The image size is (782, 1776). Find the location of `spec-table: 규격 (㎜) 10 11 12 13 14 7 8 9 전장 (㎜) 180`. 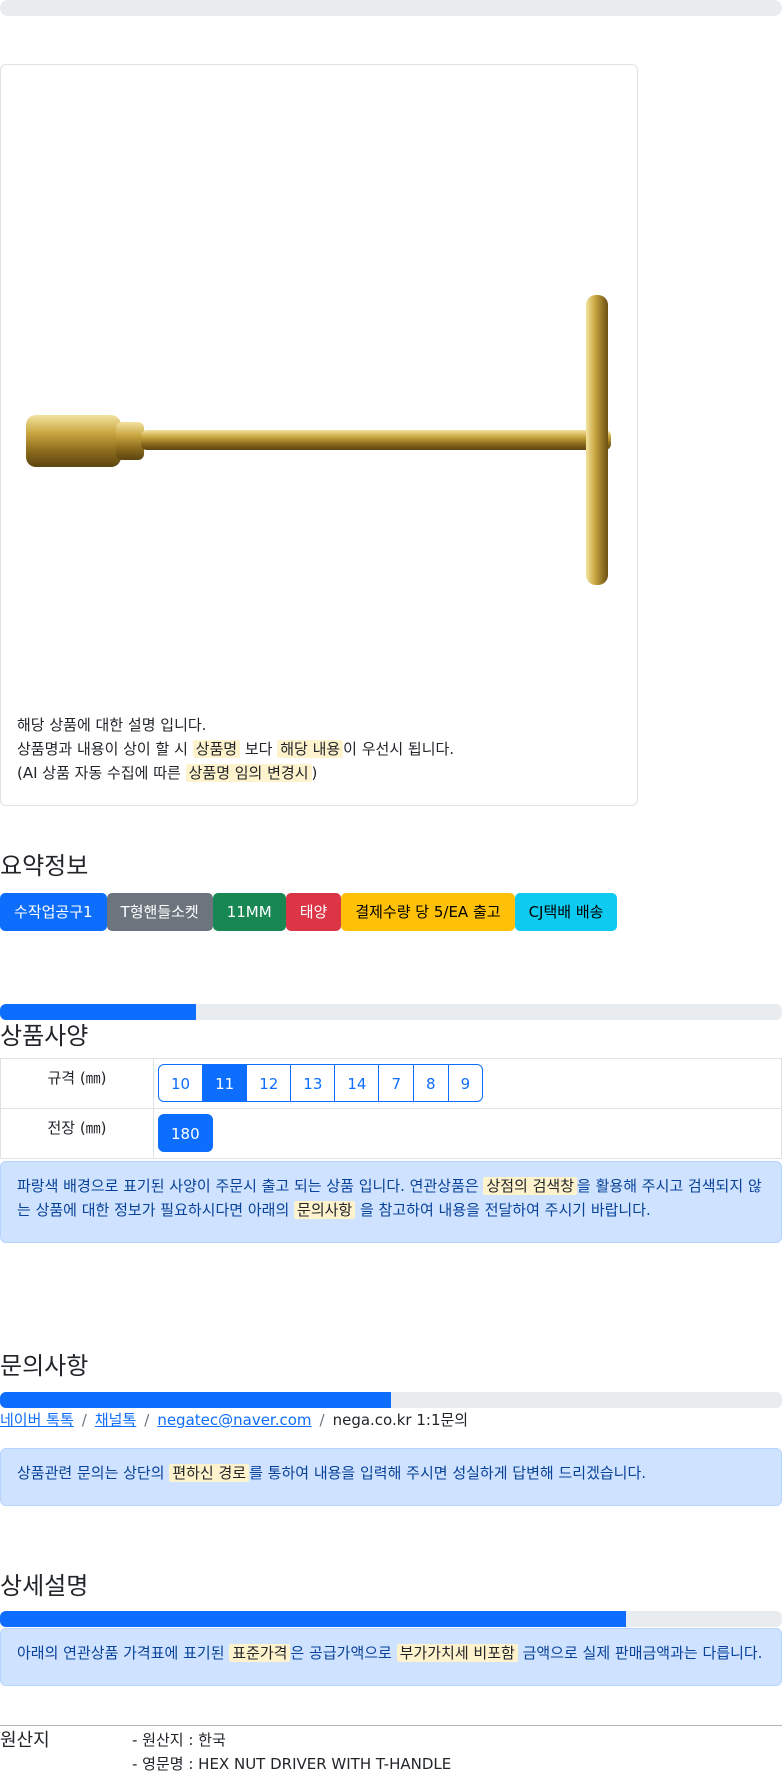

spec-table: 규격 (㎜) 10 11 12 13 14 7 8 9 전장 (㎜) 180 is located at coordinates (391, 1108).